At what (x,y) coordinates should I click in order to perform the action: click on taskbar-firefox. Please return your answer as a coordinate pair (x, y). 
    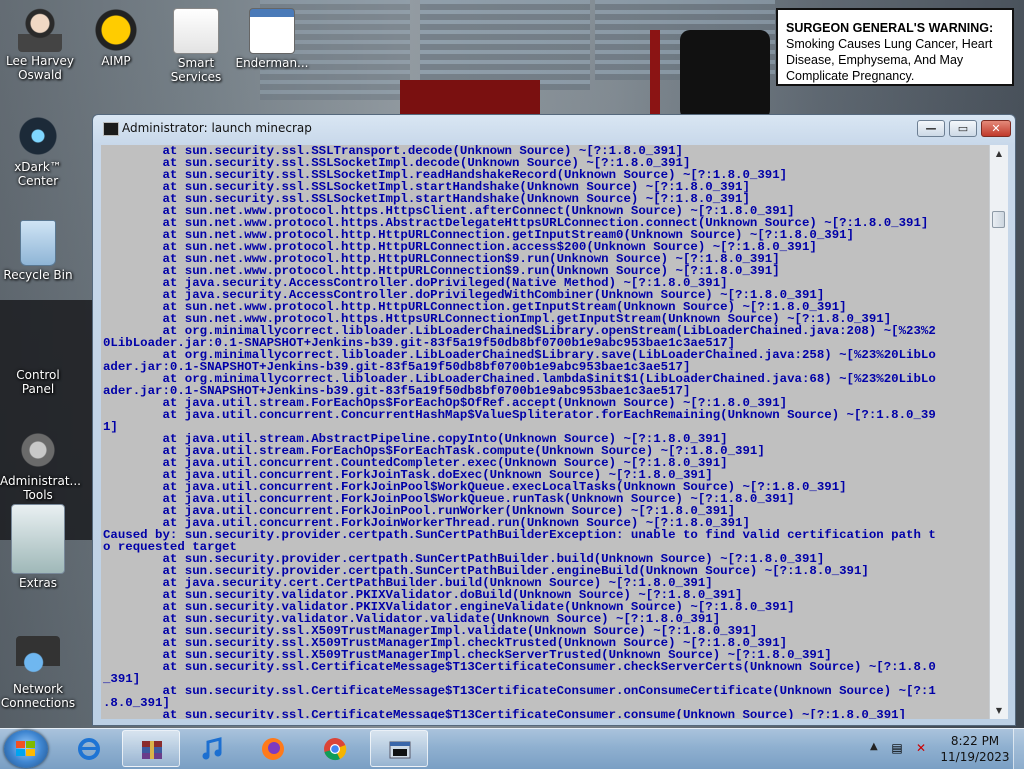
    Looking at the image, I should click on (273, 748).